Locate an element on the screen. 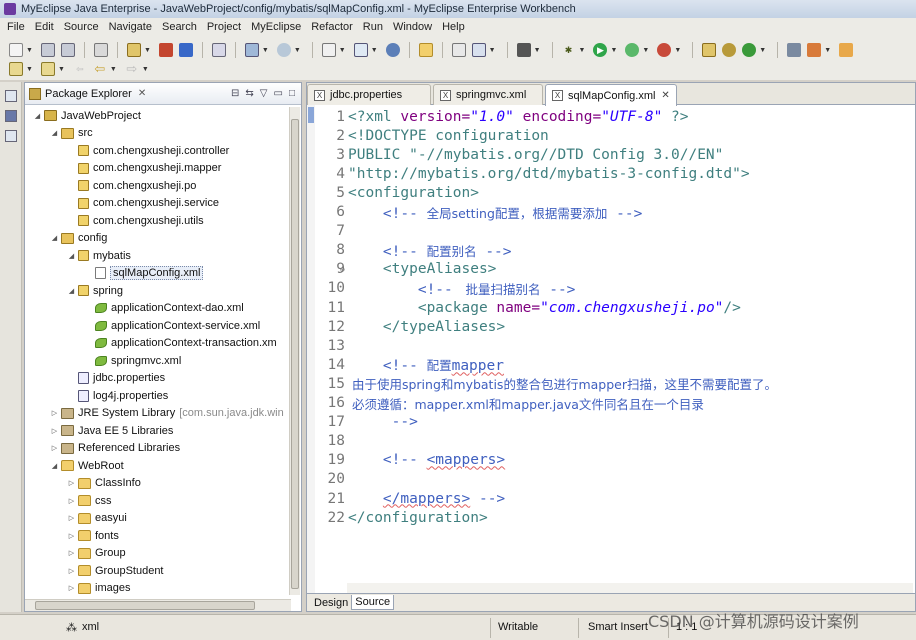  deploy-icon is located at coordinates (218, 50).